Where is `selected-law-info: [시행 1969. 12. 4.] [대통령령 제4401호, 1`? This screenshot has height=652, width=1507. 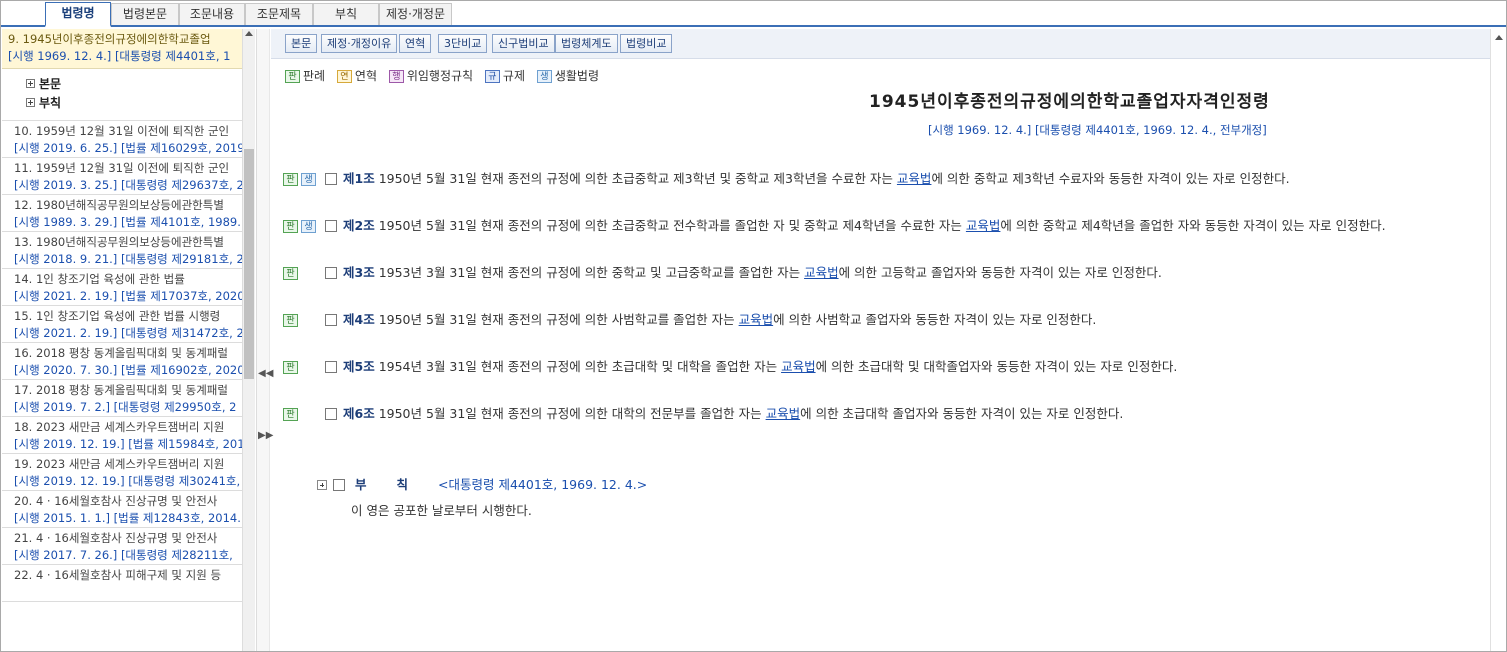
selected-law-info: [시행 1969. 12. 4.] [대통령령 제4401호, 1 is located at coordinates (119, 56).